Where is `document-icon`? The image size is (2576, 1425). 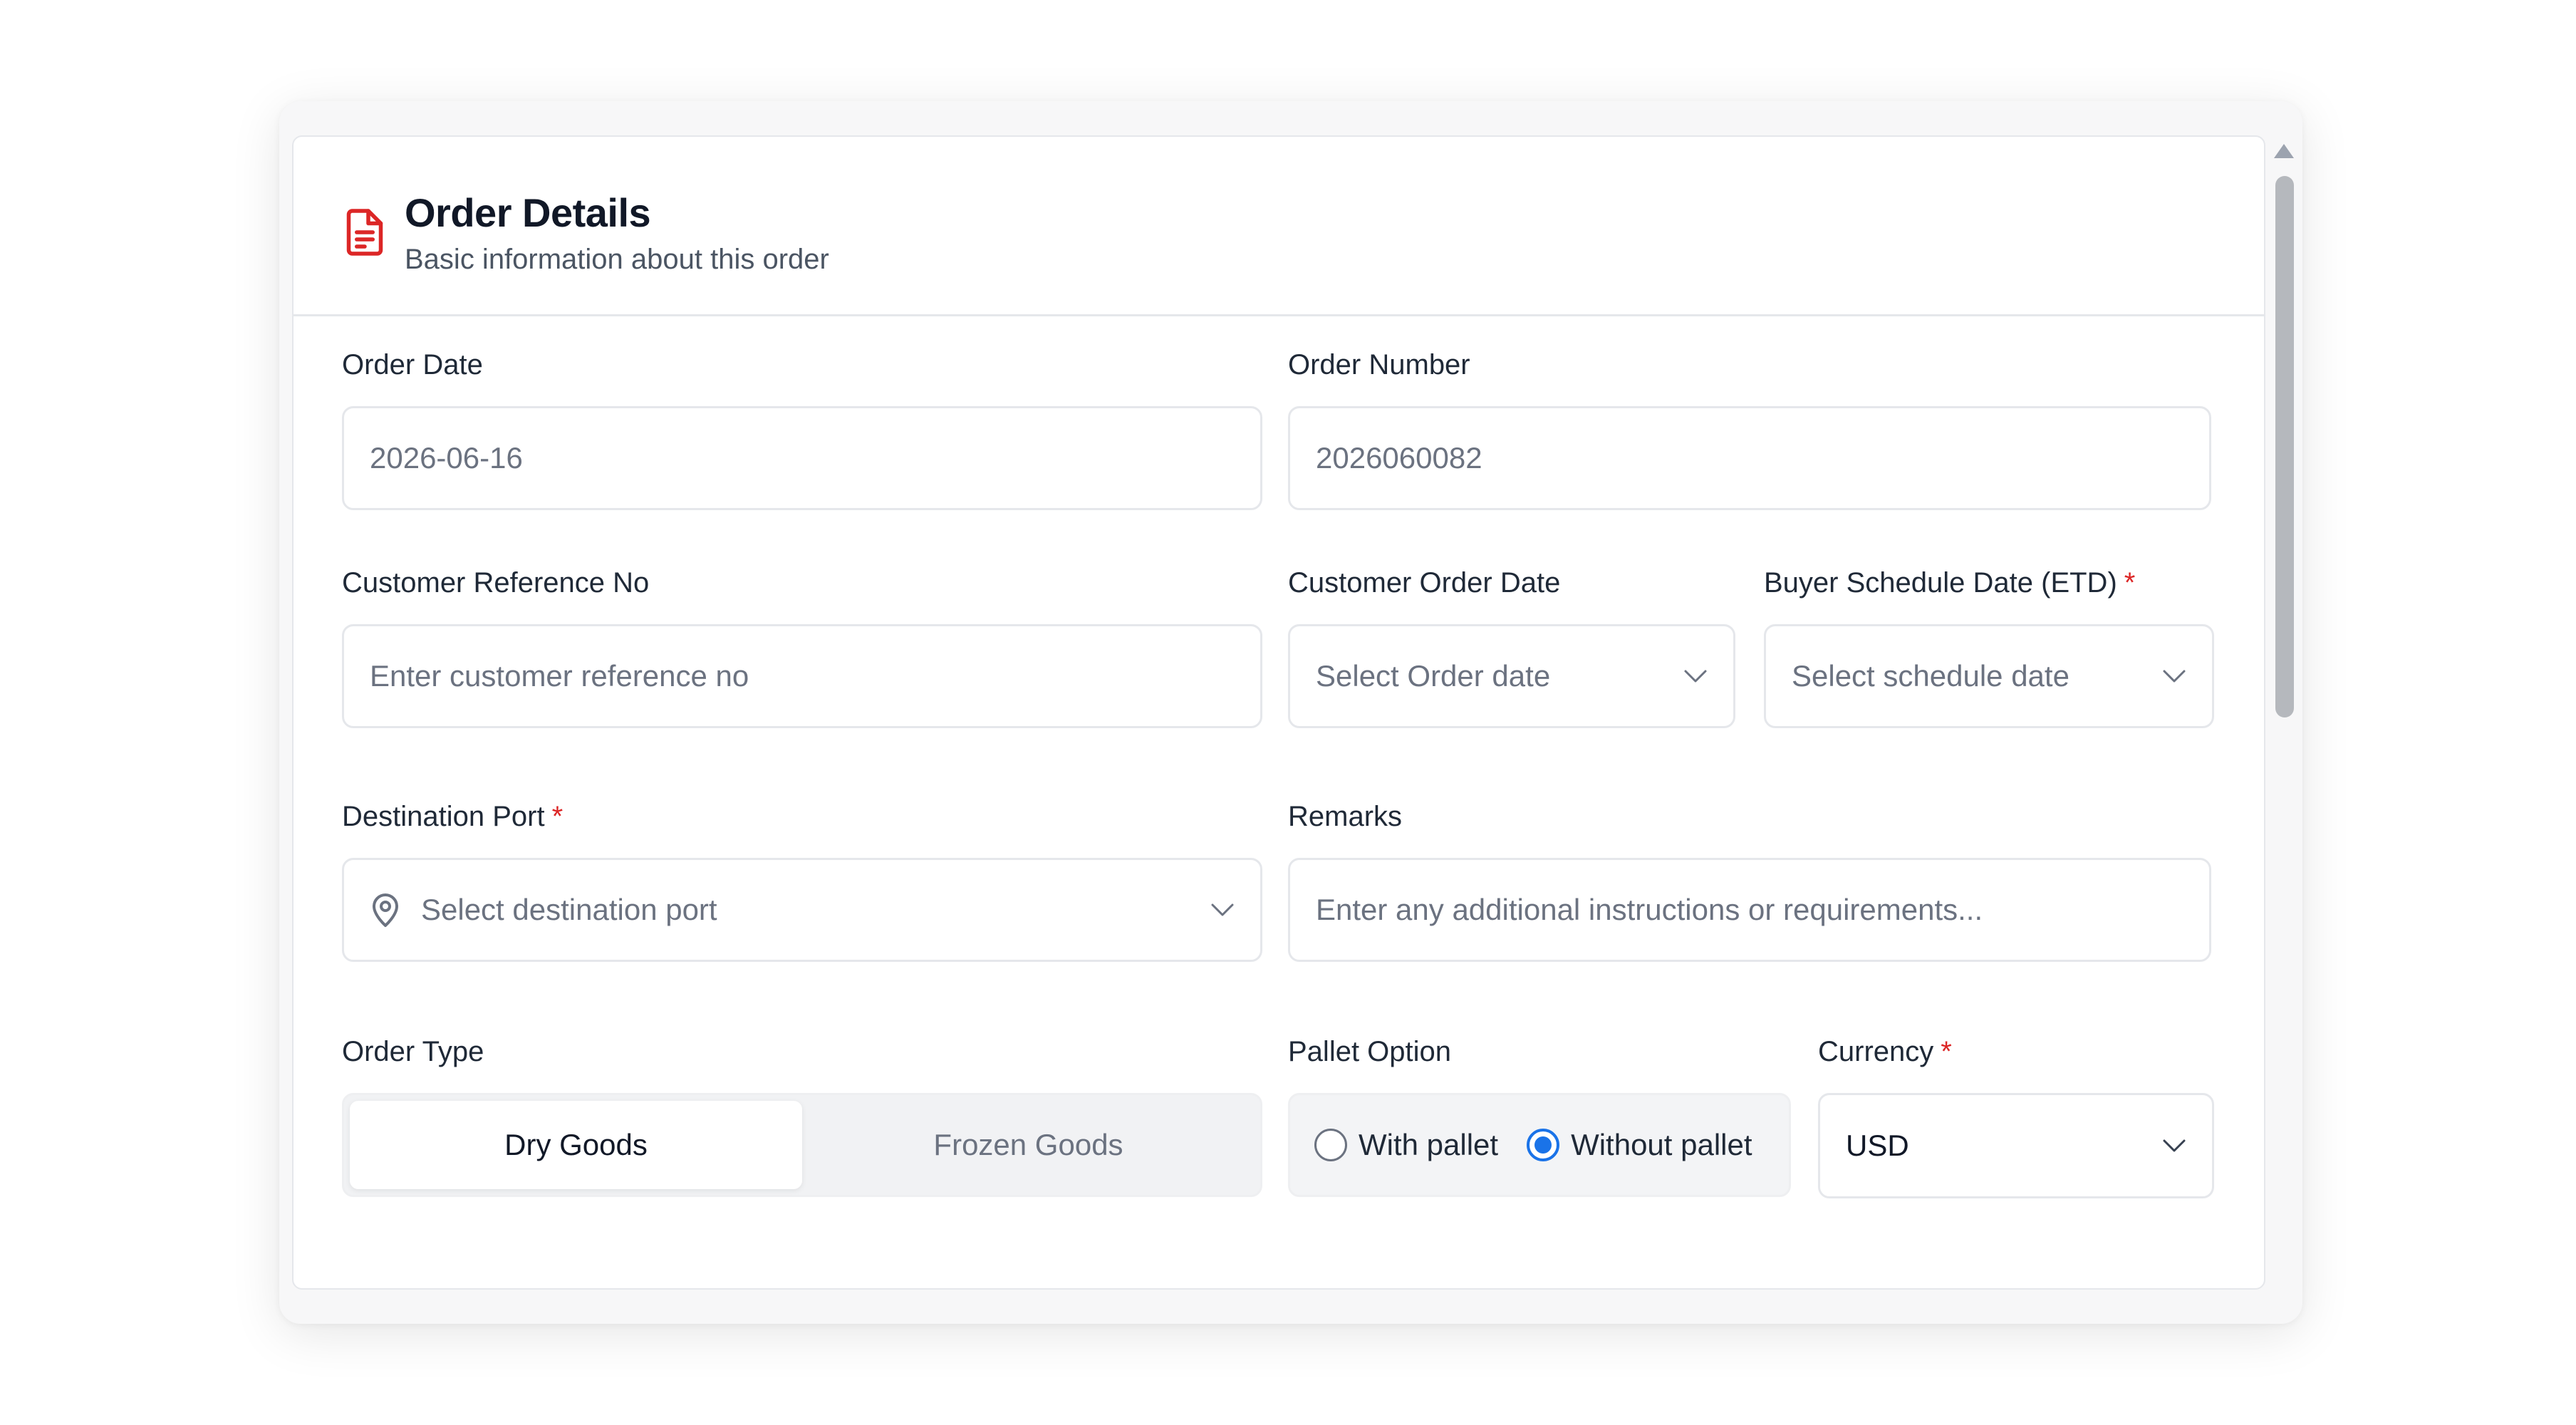
document-icon is located at coordinates (364, 232).